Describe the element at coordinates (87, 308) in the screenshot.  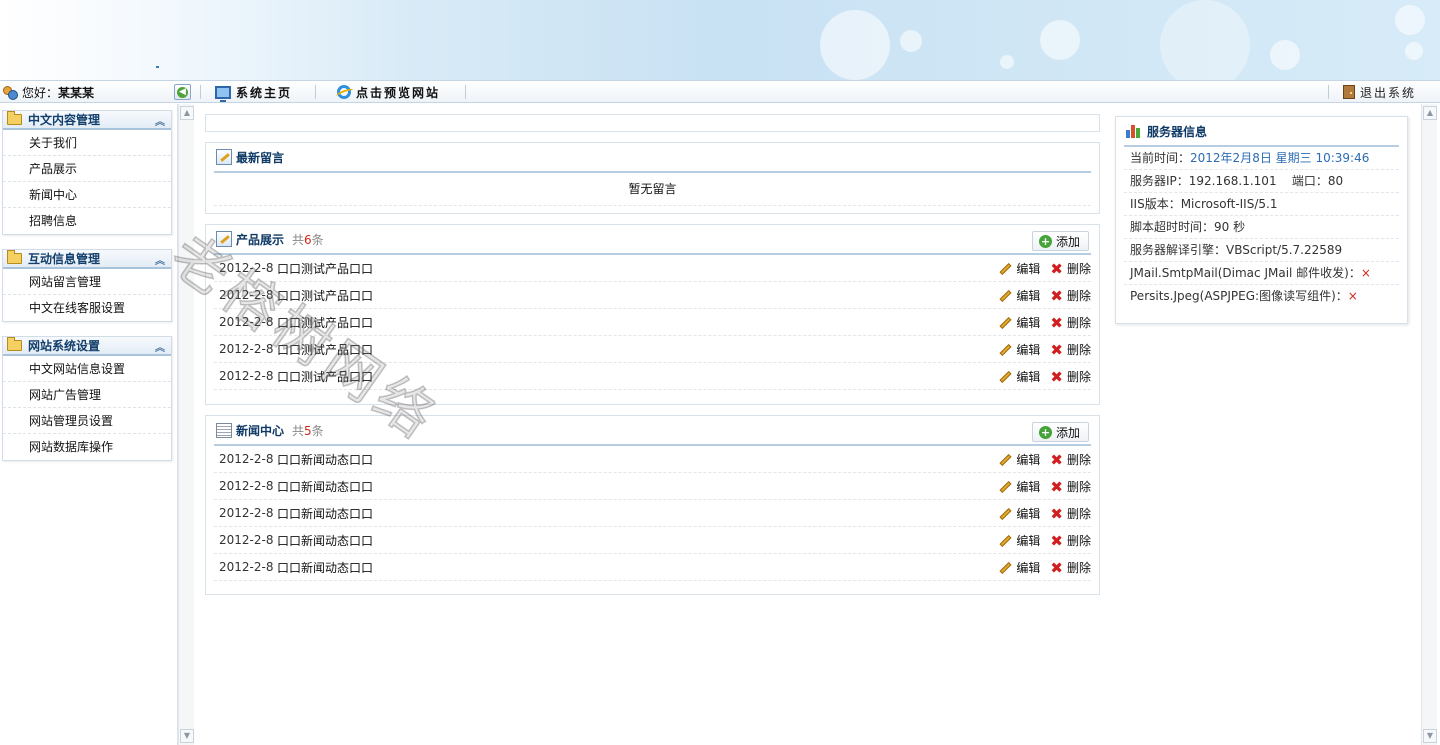
I see `sidebar-item-online-service: 中文在线客服设置` at that location.